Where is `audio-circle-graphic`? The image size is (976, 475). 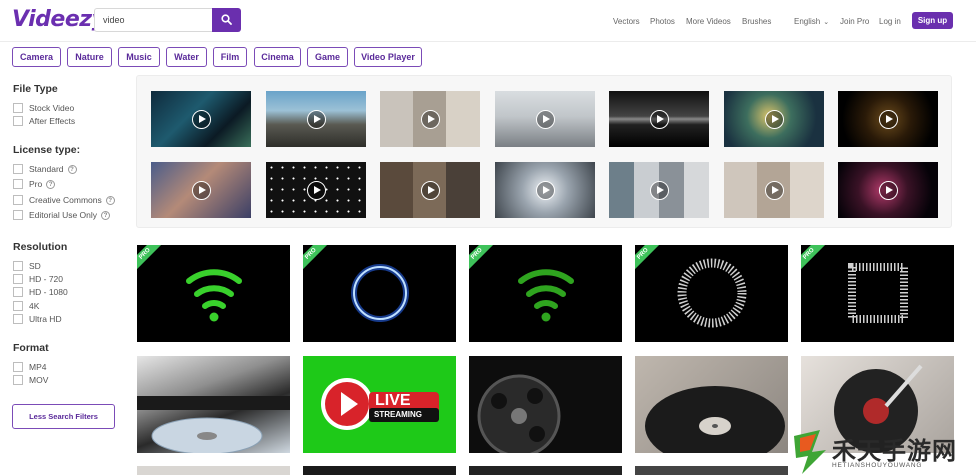 audio-circle-graphic is located at coordinates (712, 293).